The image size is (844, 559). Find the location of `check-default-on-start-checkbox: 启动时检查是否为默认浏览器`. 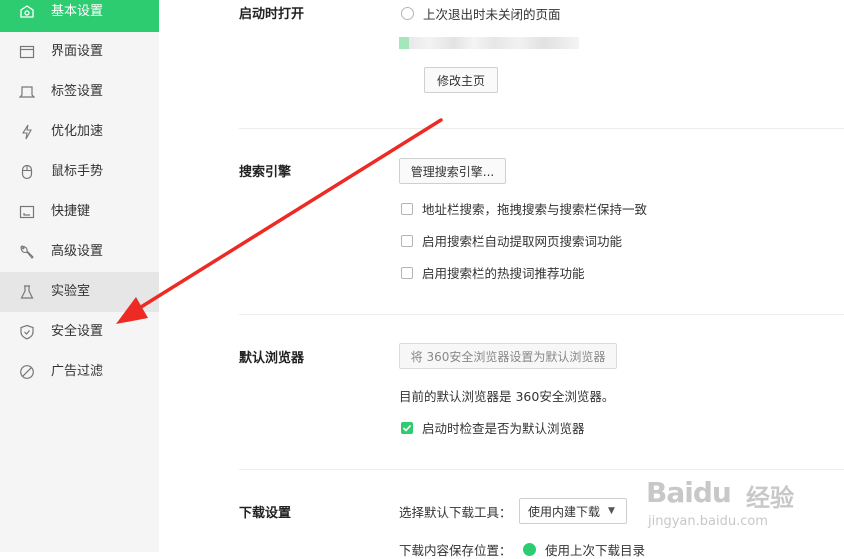

check-default-on-start-checkbox: 启动时检查是否为默认浏览器 is located at coordinates (493, 427).